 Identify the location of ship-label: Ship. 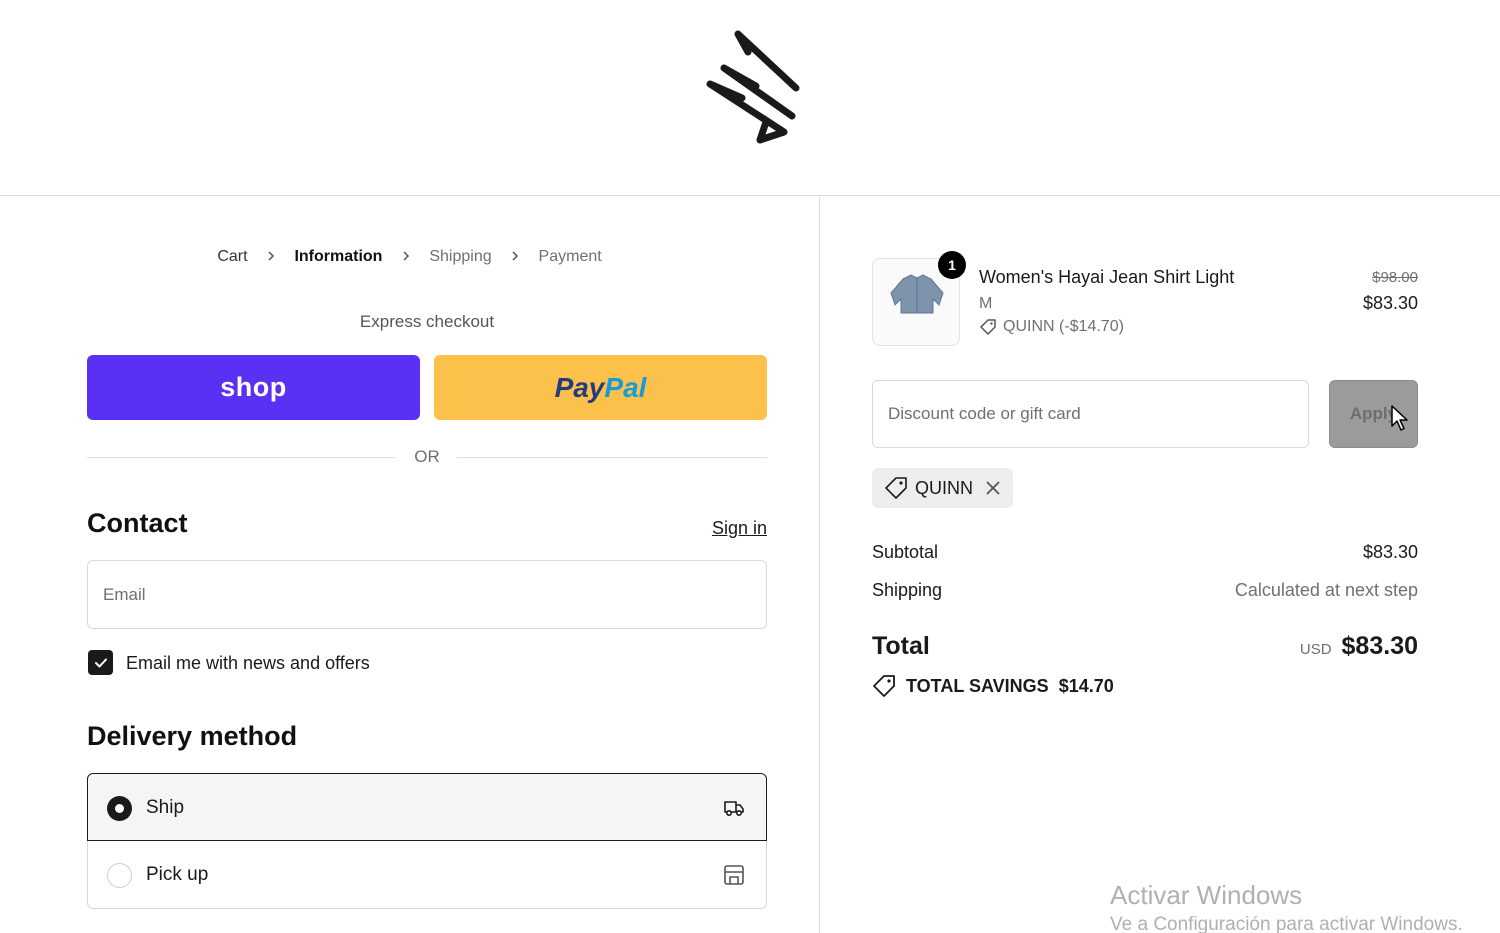
(165, 807).